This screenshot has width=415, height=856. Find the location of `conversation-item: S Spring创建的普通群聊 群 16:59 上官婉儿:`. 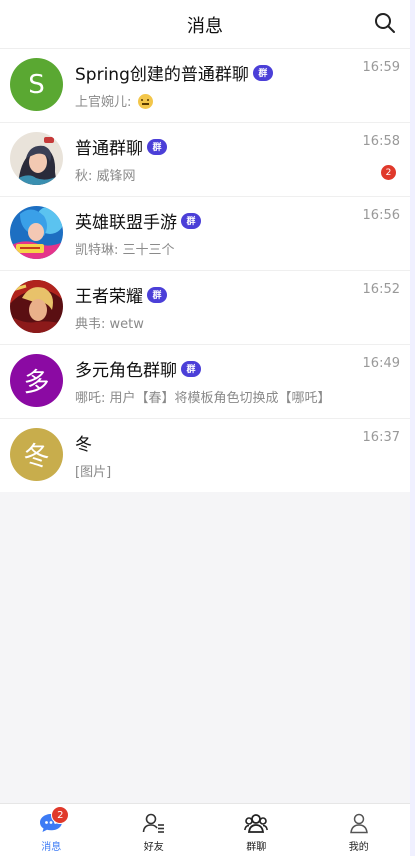

conversation-item: S Spring创建的普通群聊 群 16:59 上官婉儿: is located at coordinates (205, 86).